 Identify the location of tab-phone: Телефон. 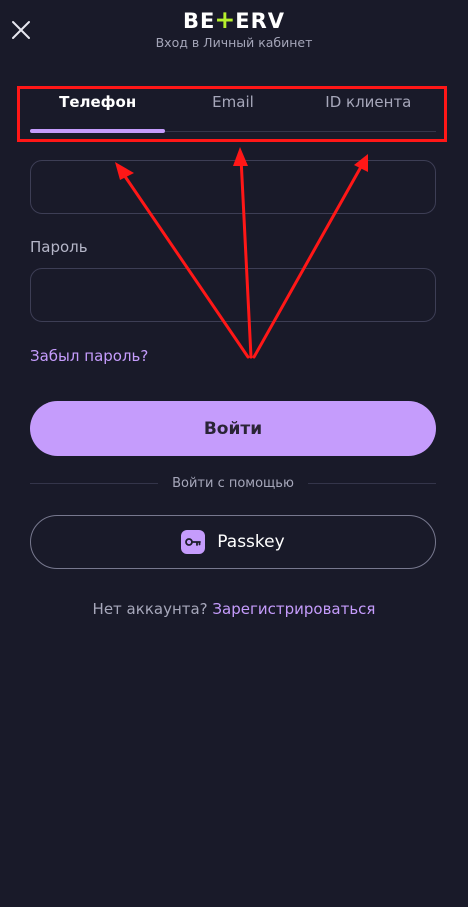
(98, 109).